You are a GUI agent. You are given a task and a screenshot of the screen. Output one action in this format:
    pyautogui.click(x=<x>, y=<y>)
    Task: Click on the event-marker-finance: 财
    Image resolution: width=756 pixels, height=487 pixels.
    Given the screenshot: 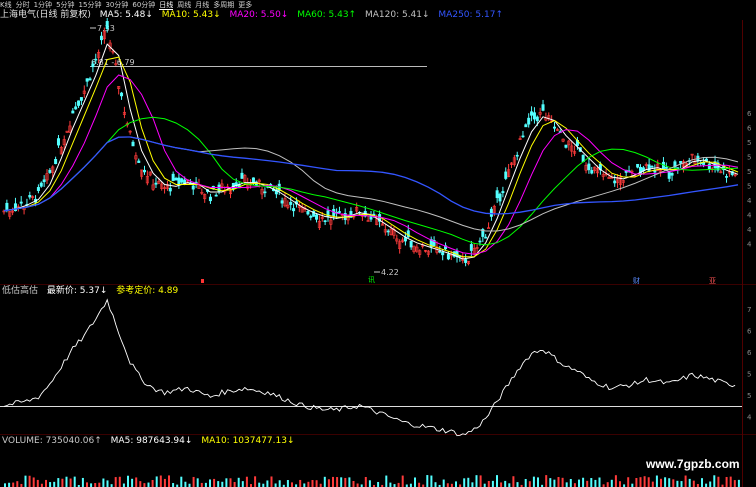 What is the action you would take?
    pyautogui.click(x=636, y=280)
    